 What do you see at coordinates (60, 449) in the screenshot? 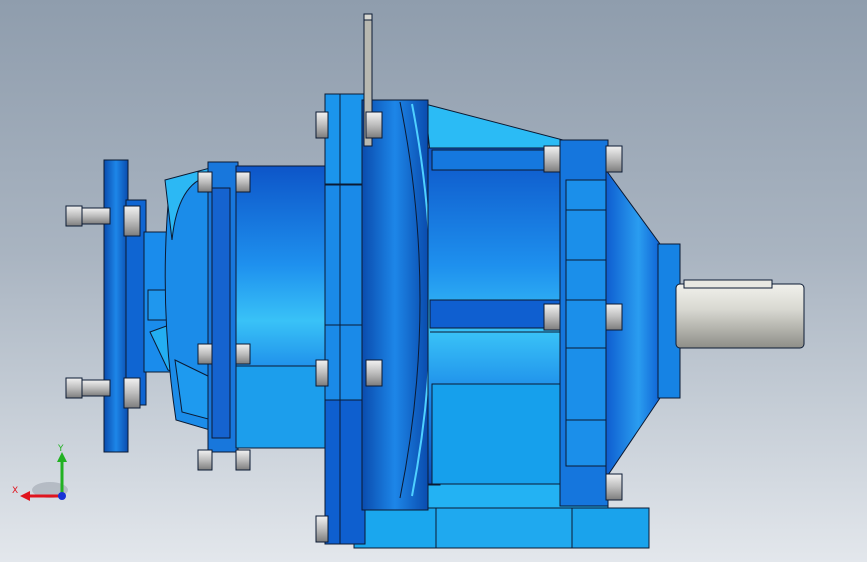
I see `y-axis-label: Y` at bounding box center [60, 449].